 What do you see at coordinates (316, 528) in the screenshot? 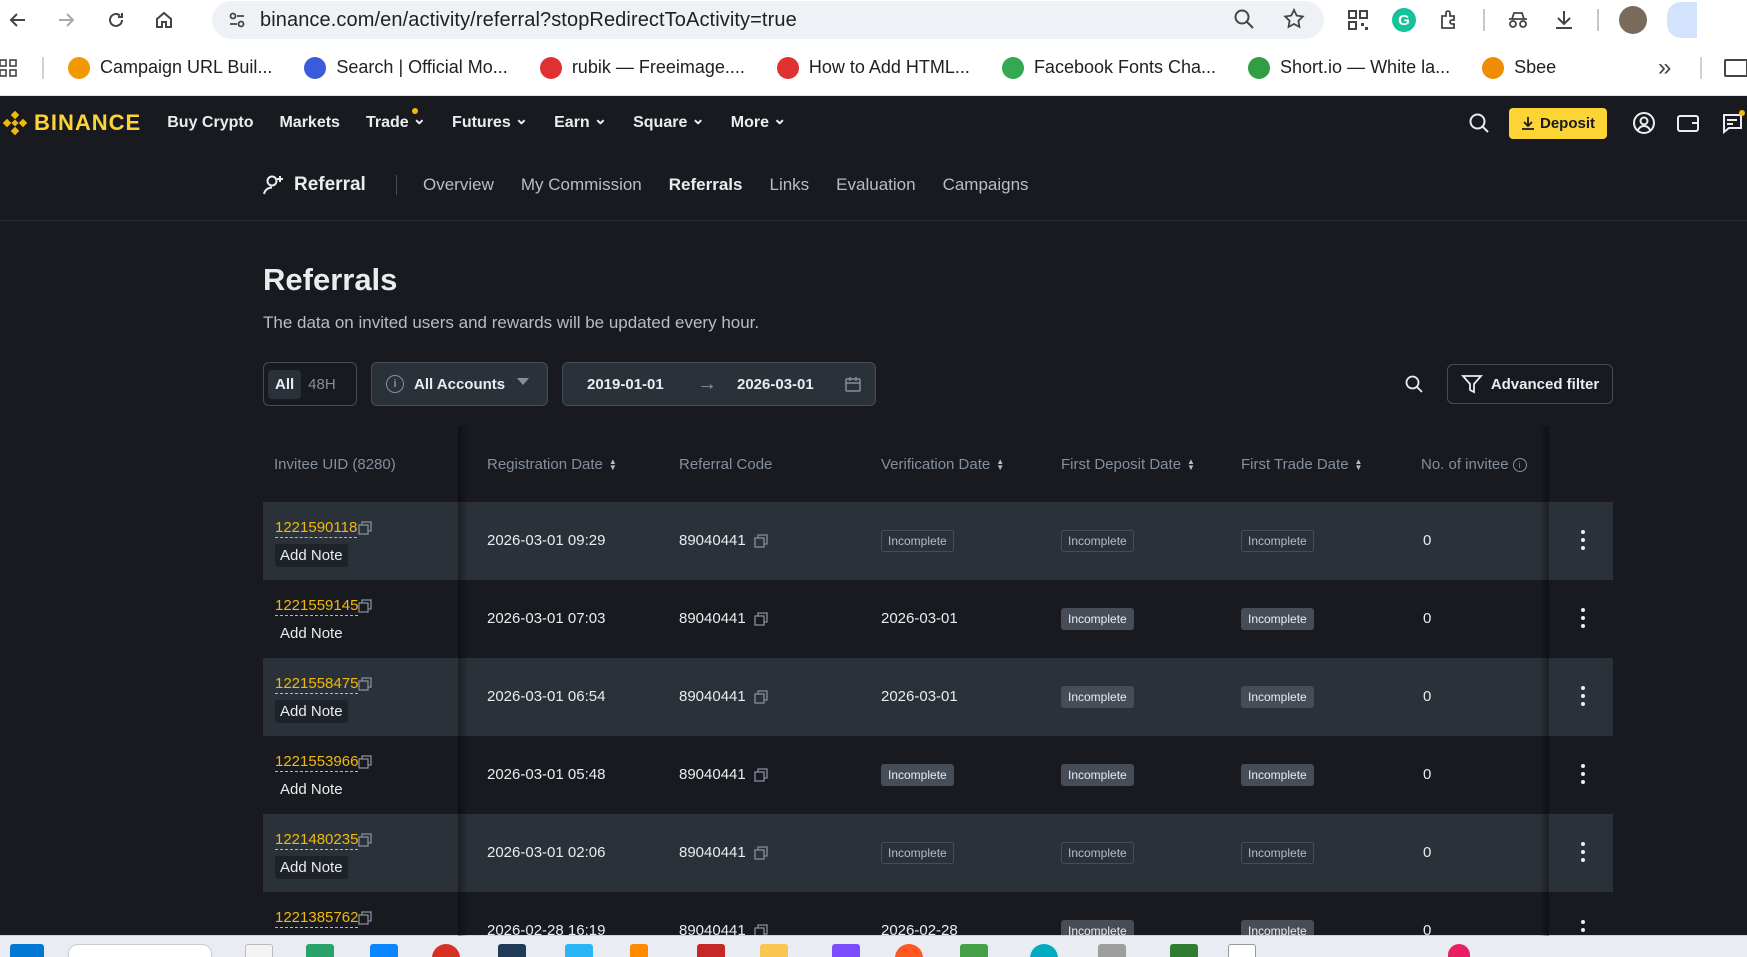
I see `invitee-uid-link: 1221590118` at bounding box center [316, 528].